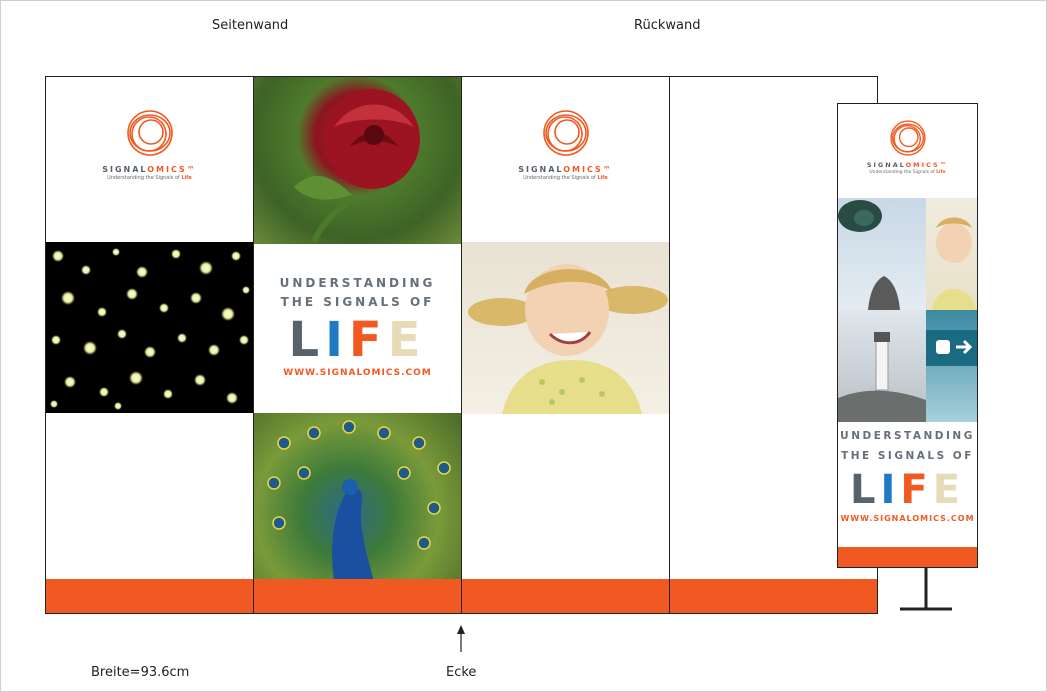  I want to click on corner-label: Ecke, so click(461, 672).